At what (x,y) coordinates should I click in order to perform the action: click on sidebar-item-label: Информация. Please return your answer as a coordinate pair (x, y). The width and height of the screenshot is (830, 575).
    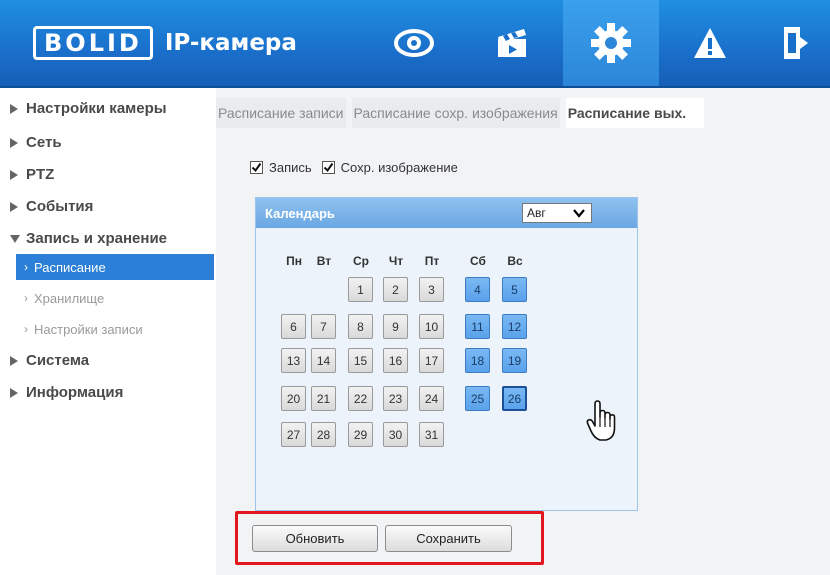
    Looking at the image, I should click on (75, 392).